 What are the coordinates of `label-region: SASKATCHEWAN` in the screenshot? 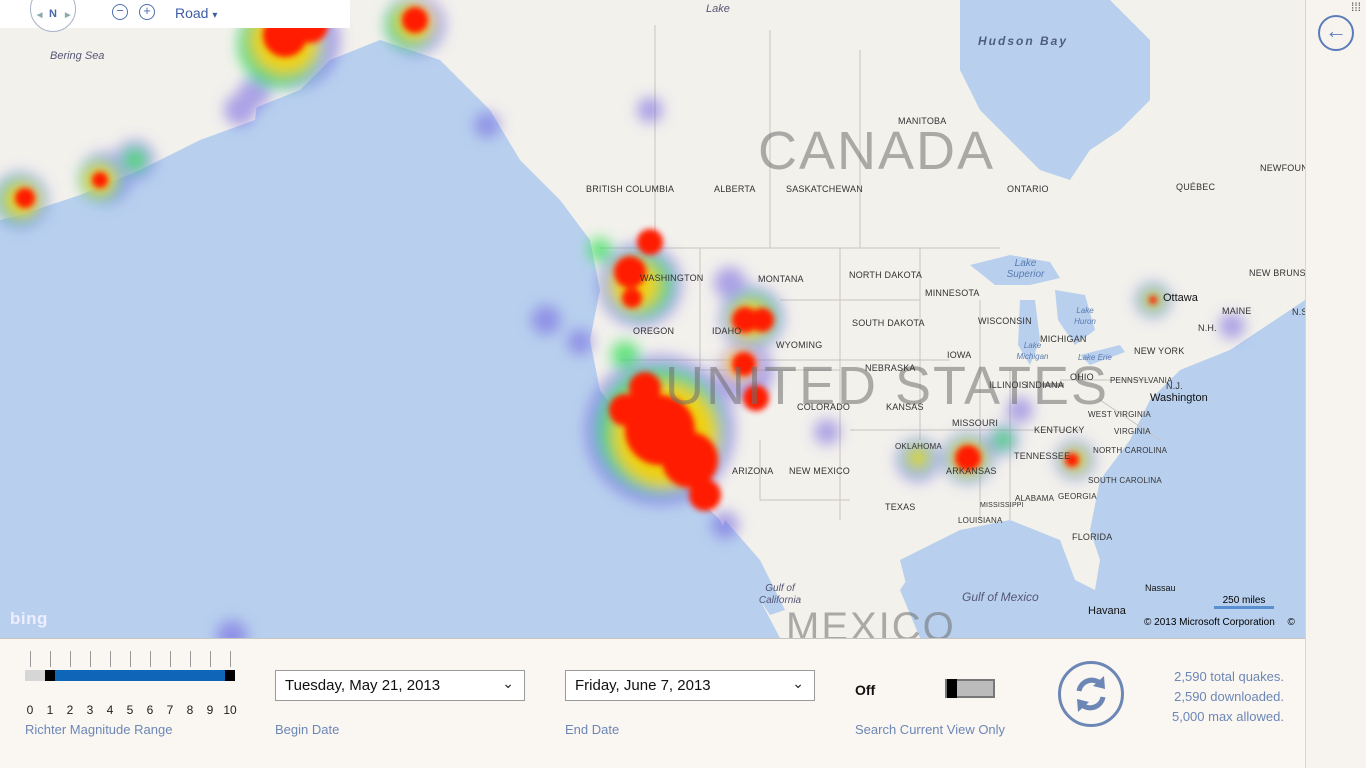 It's located at (824, 189).